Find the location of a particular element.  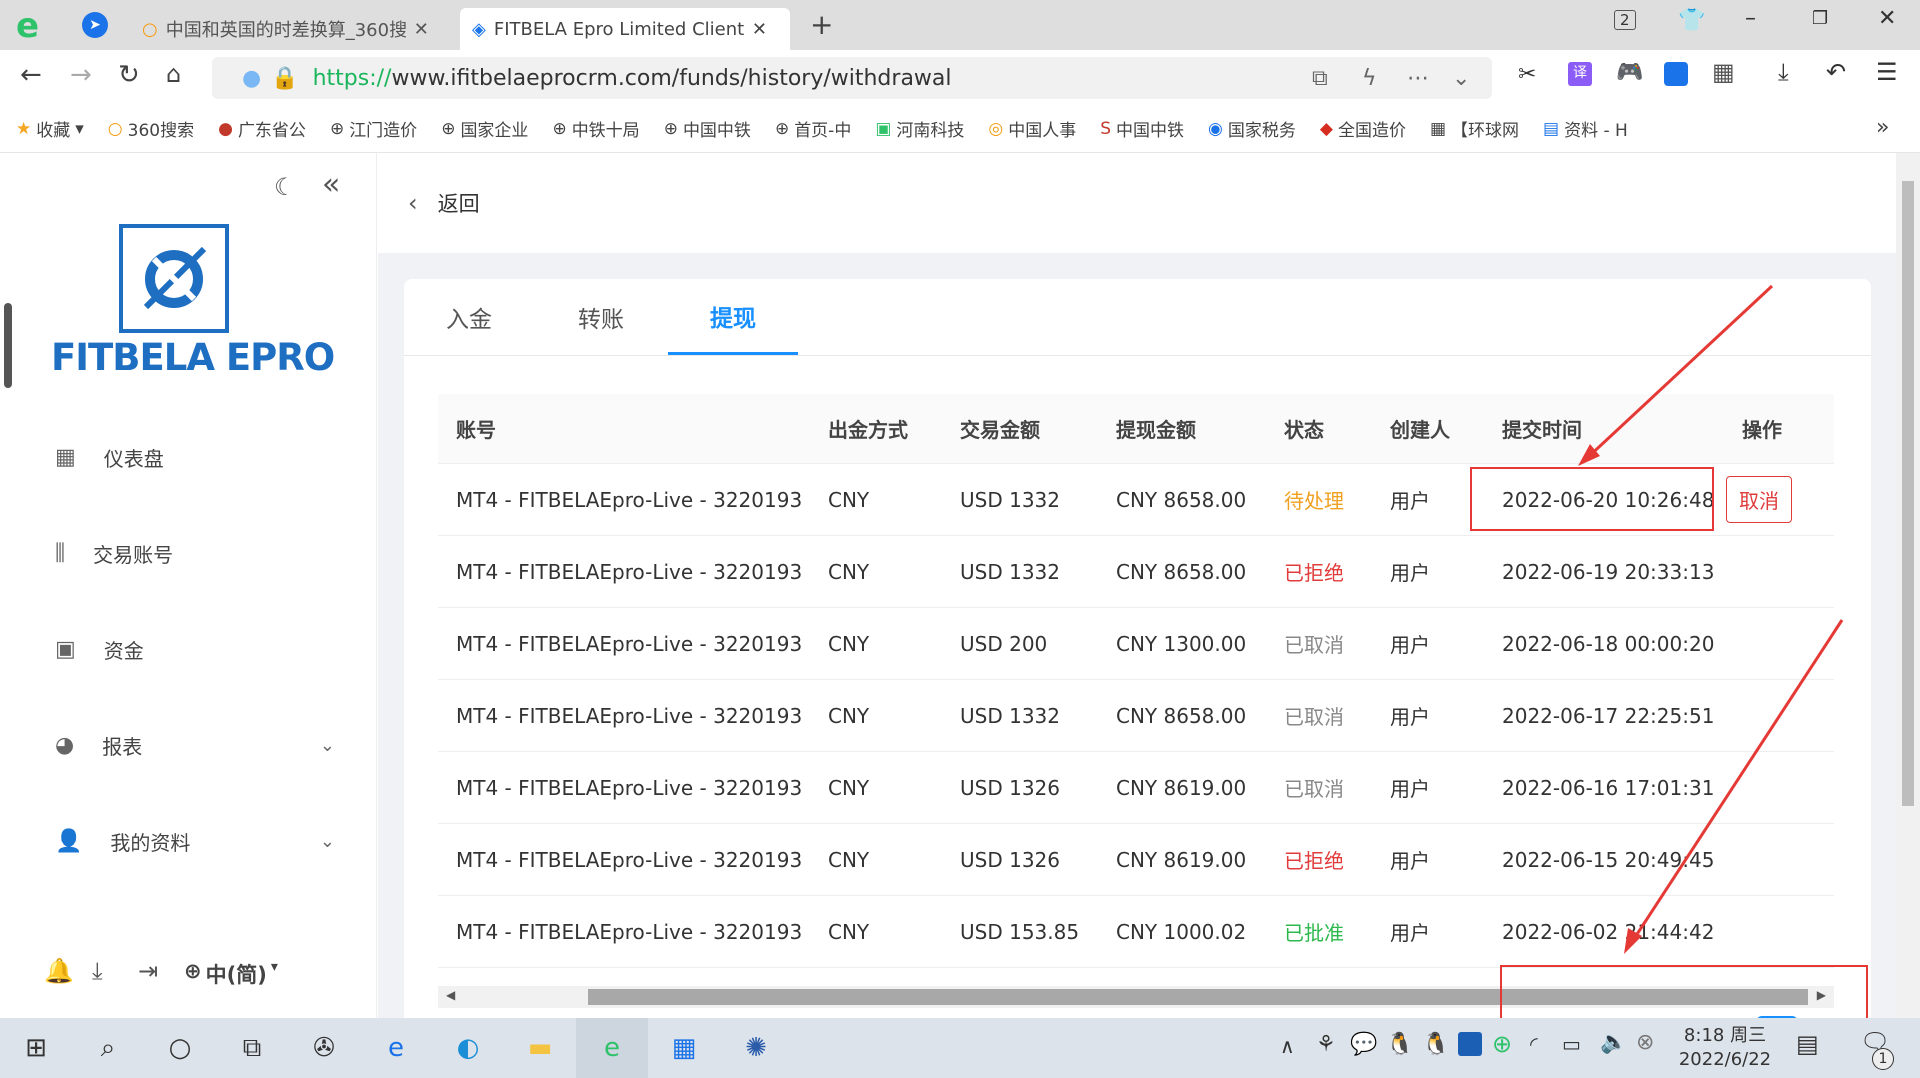

app-pinwheel: ✇ is located at coordinates (324, 1048).